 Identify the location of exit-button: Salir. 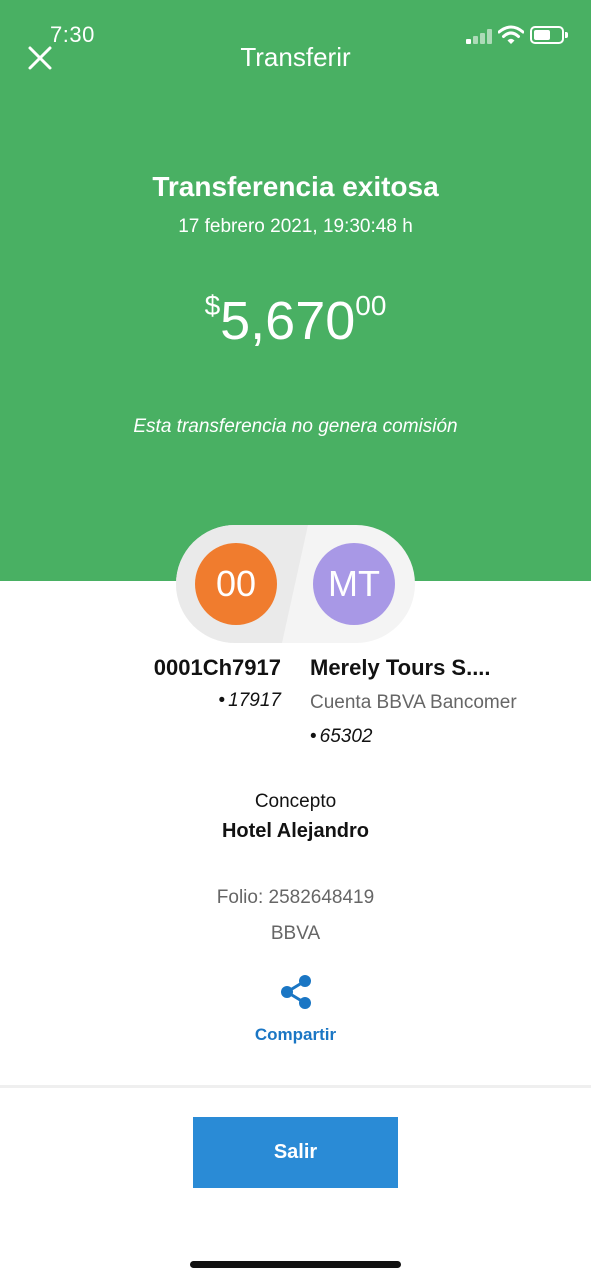
(295, 1152).